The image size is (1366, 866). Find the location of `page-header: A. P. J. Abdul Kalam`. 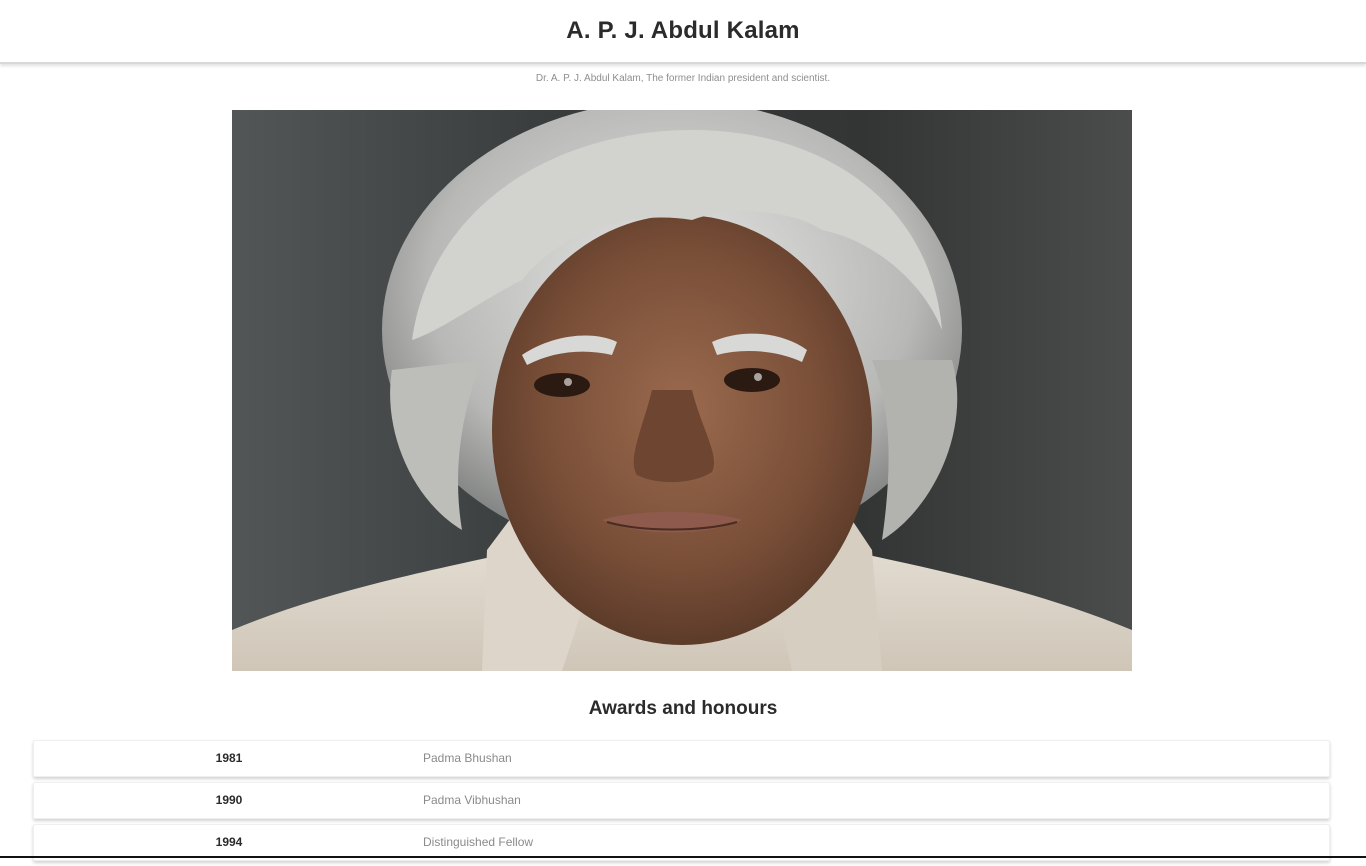

page-header: A. P. J. Abdul Kalam is located at coordinates (683, 32).